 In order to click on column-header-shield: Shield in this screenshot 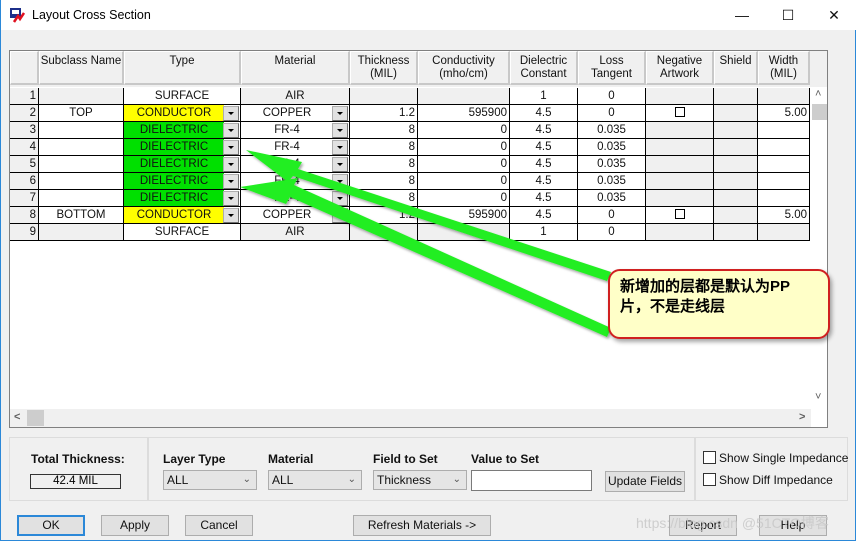, I will do `click(736, 68)`.